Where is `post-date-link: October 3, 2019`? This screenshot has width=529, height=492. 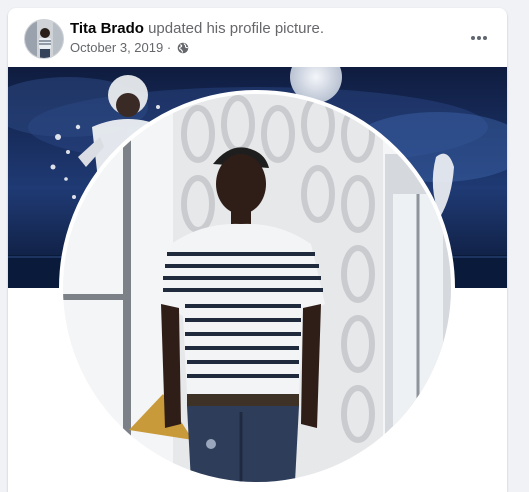 post-date-link: October 3, 2019 is located at coordinates (116, 47).